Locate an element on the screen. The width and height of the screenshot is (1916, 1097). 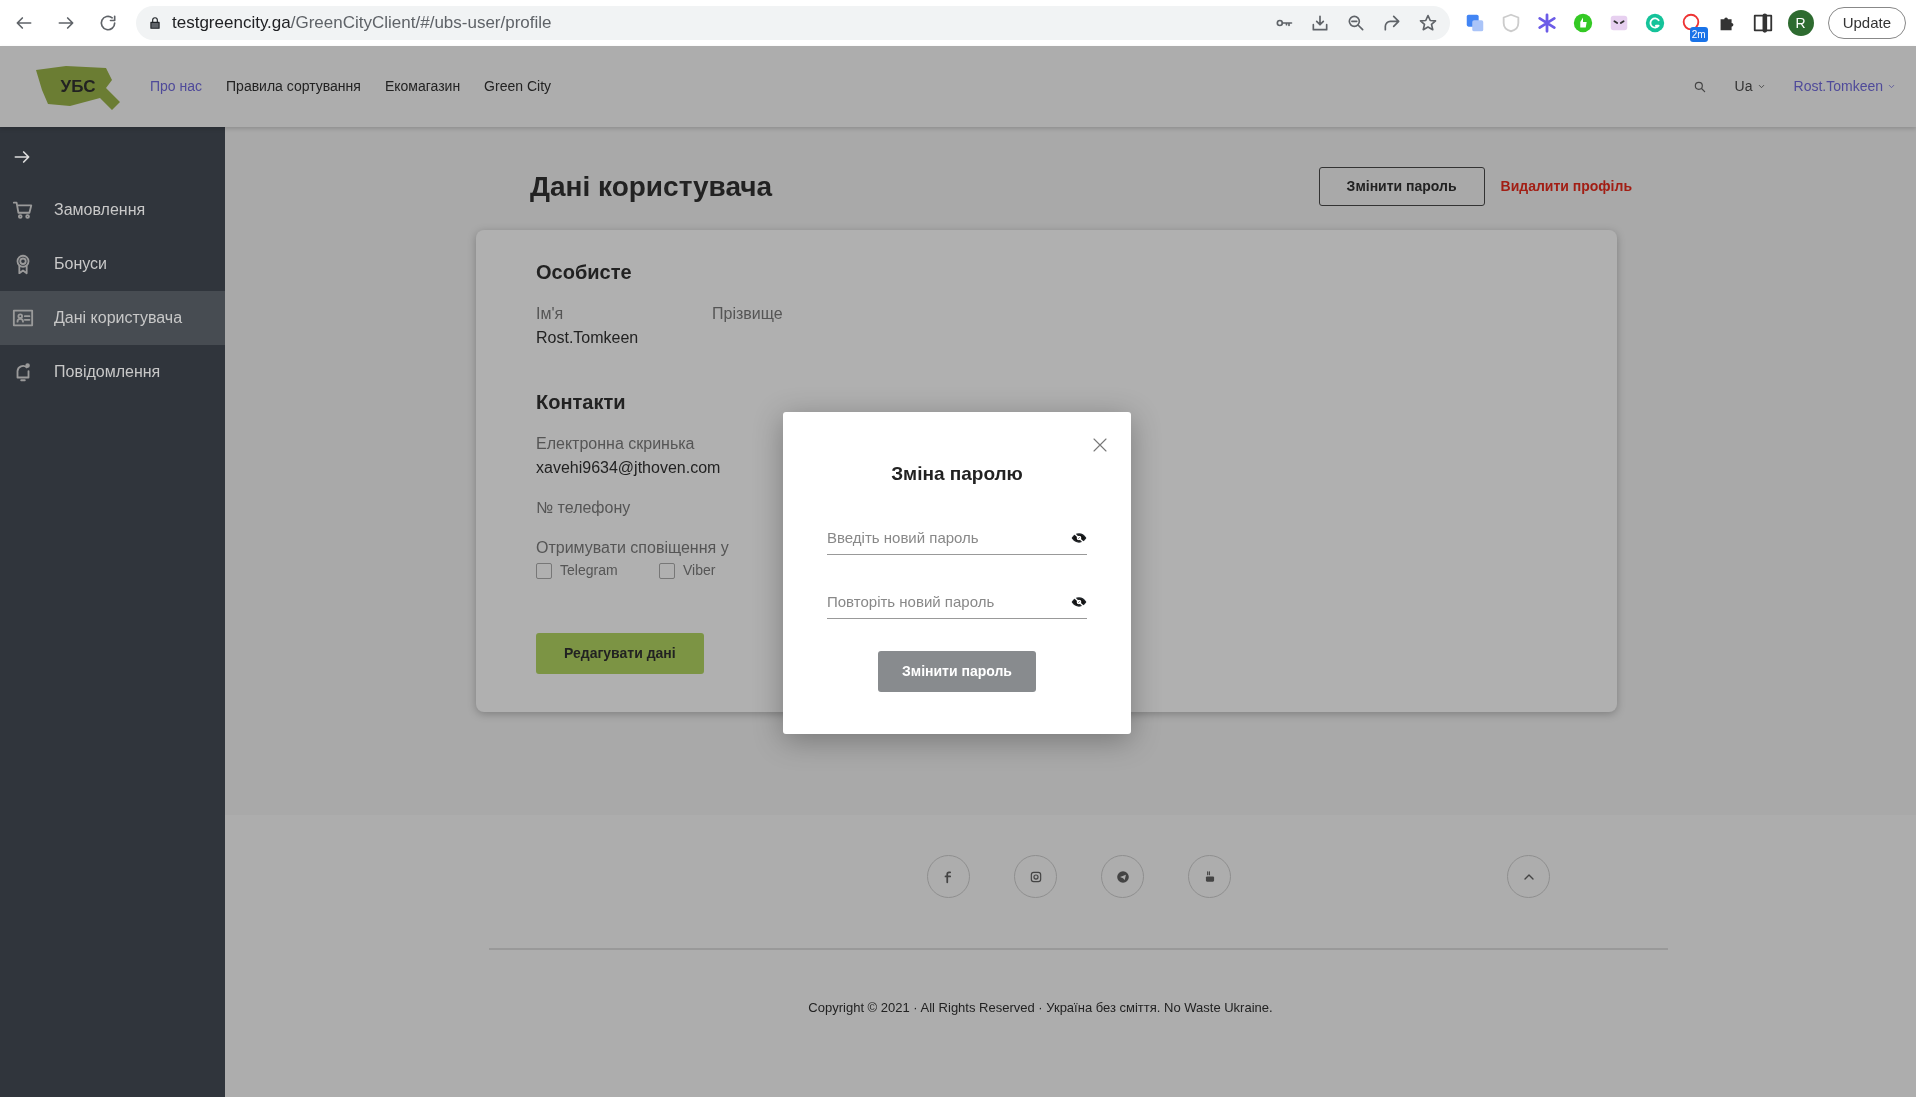
field-value: xavehi9634@jthoven.com is located at coordinates (628, 468).